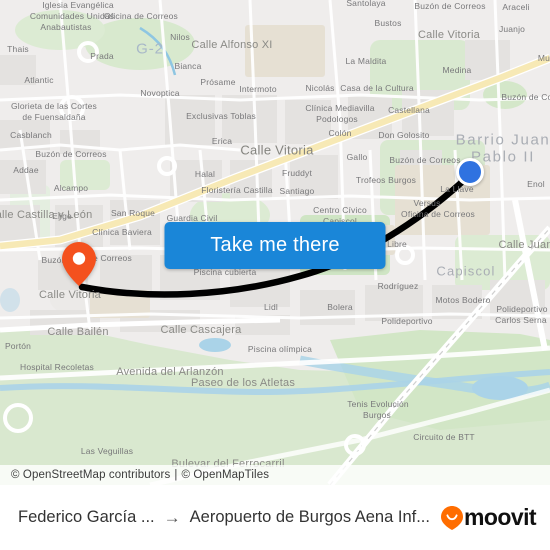 The width and height of the screenshot is (550, 550). I want to click on moovit-logo: moovit, so click(489, 517).